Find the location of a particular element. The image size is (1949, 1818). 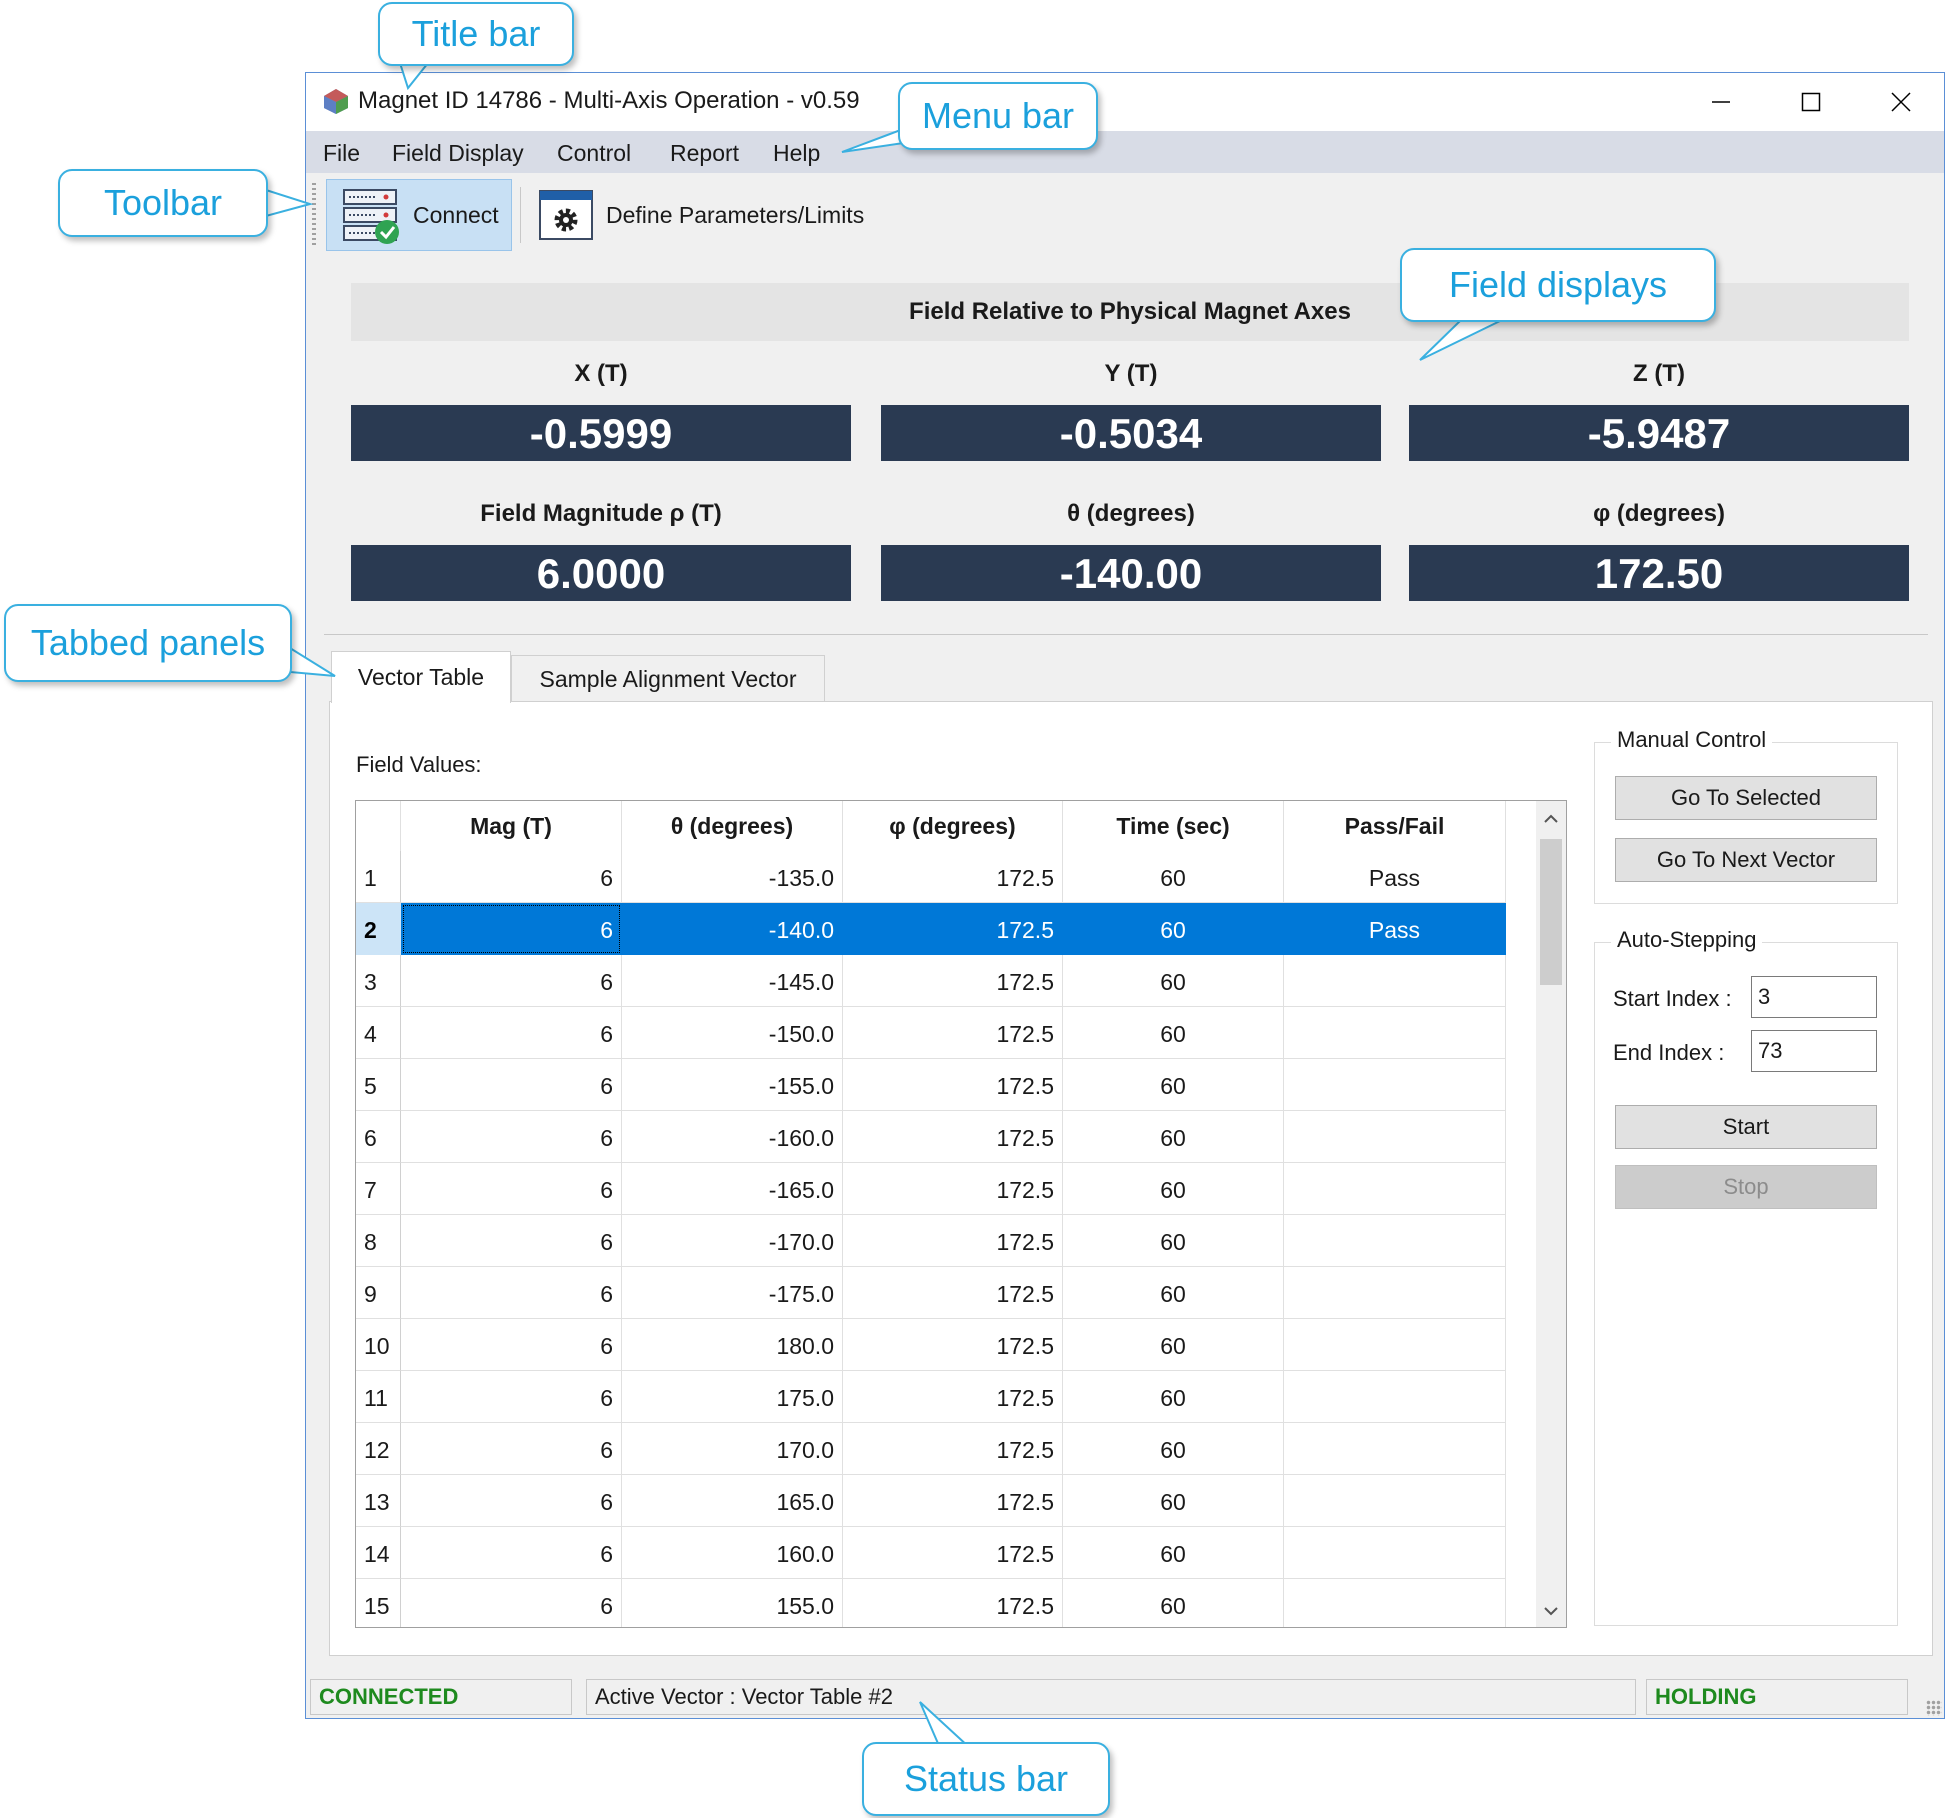

menu-control: Control is located at coordinates (594, 153).